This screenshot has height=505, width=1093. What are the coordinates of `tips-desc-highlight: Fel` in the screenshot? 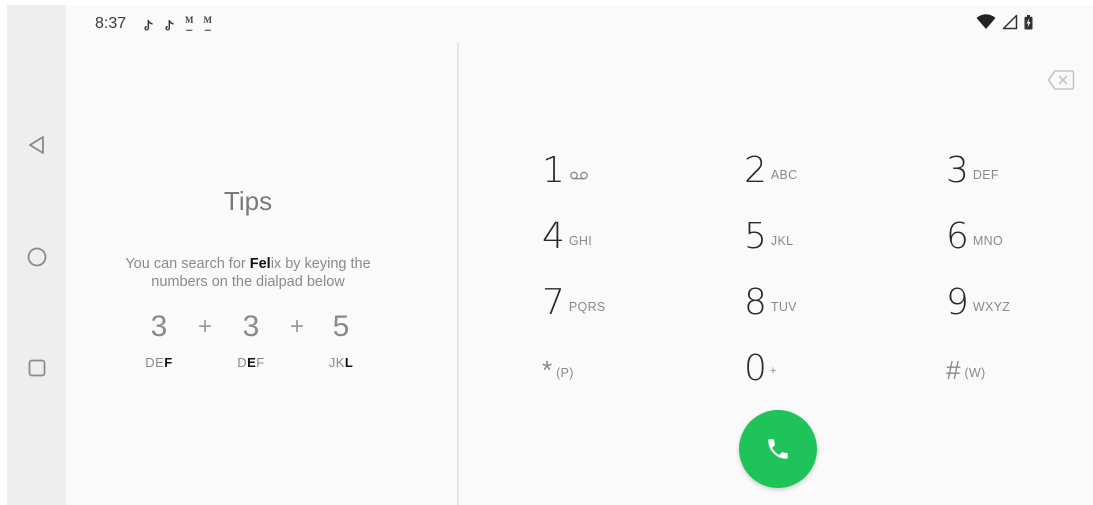 It's located at (260, 264).